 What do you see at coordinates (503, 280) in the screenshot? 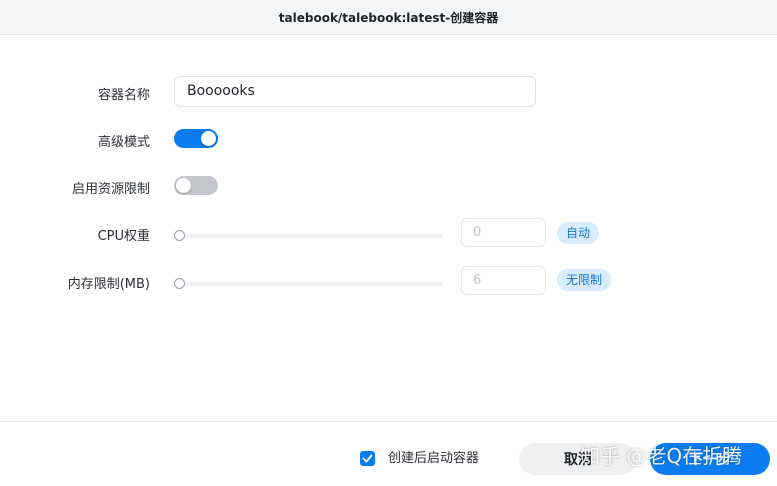
I see `memory-limit-input: 6` at bounding box center [503, 280].